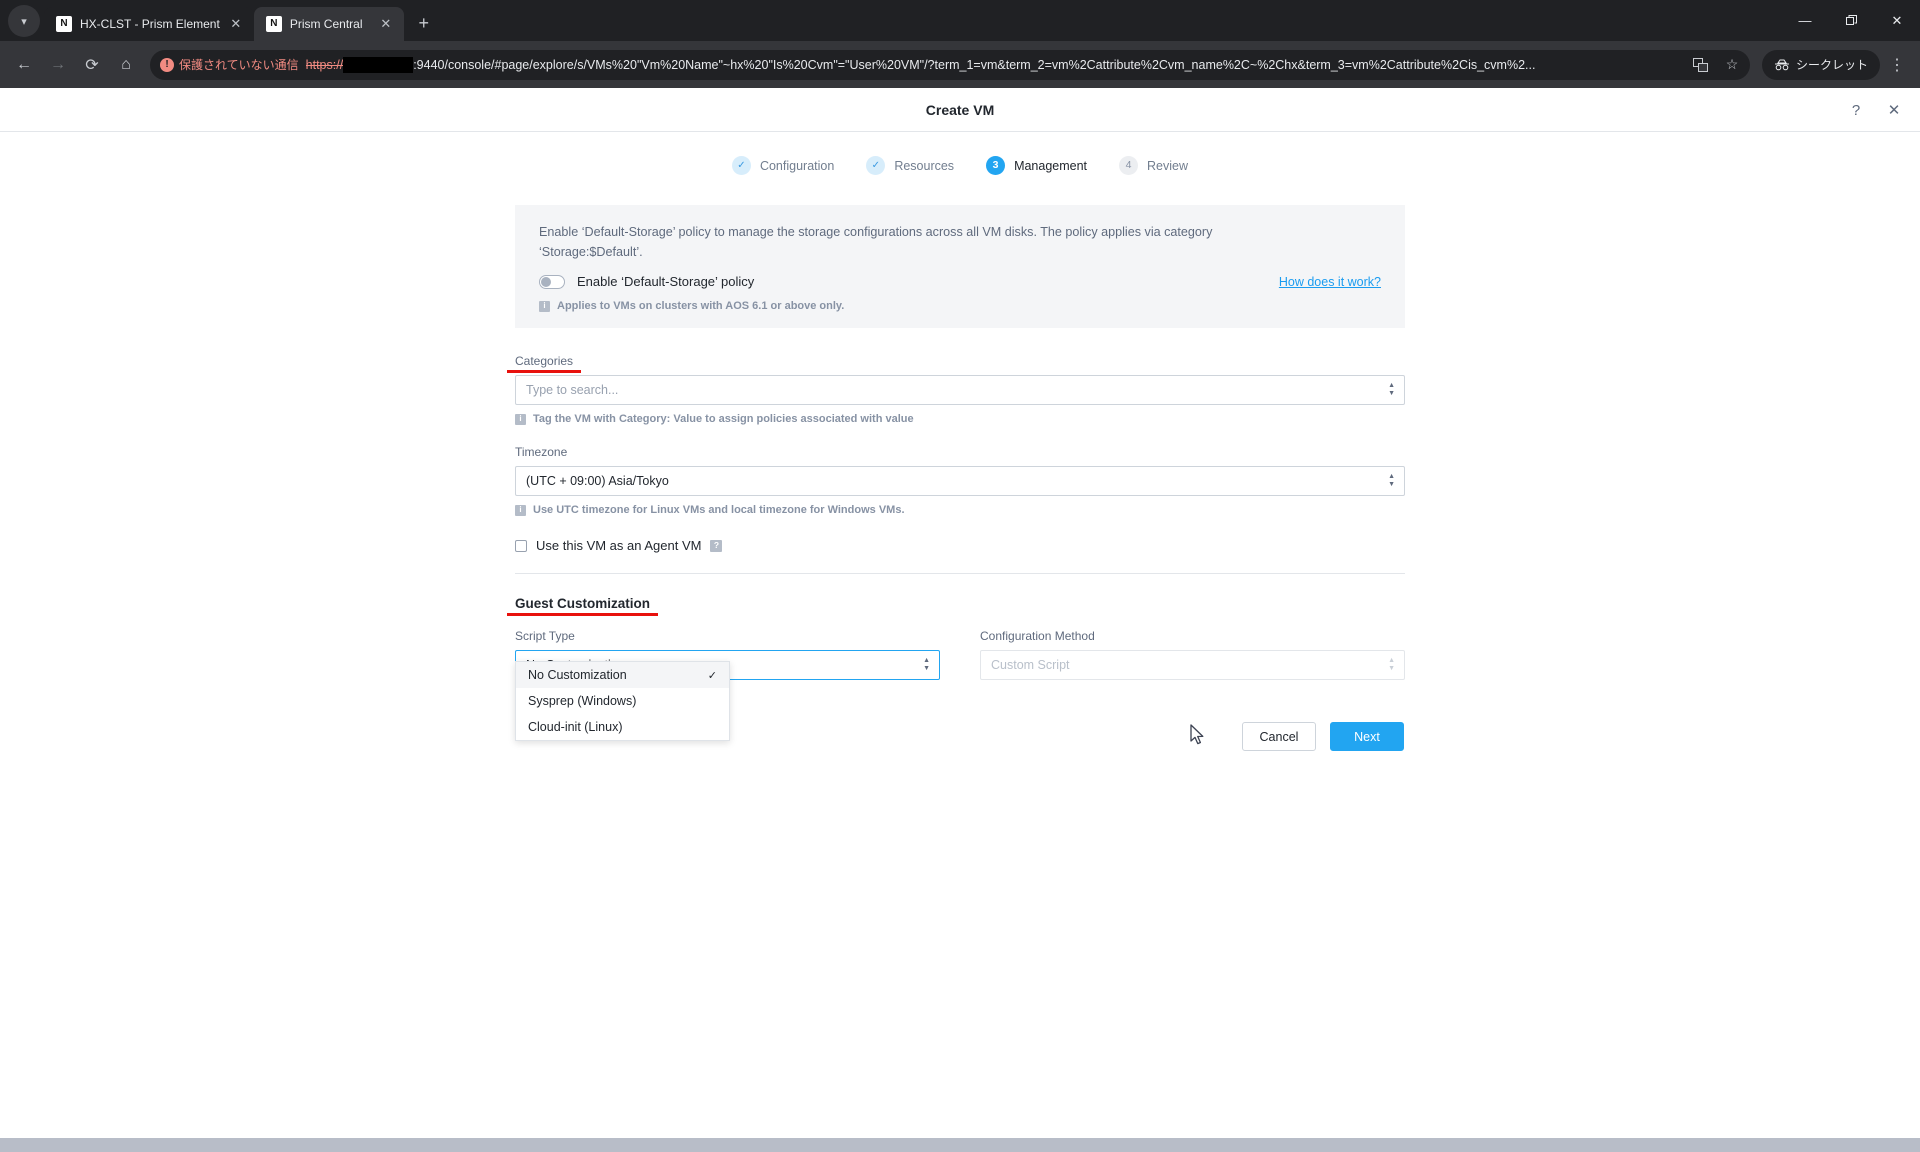 The image size is (1920, 1152). What do you see at coordinates (1701, 65) in the screenshot?
I see `translate-icon` at bounding box center [1701, 65].